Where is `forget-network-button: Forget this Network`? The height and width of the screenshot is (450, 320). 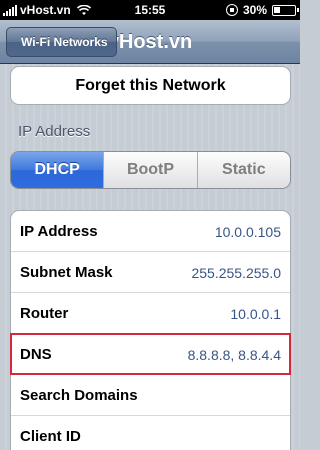
forget-network-button: Forget this Network is located at coordinates (150, 85).